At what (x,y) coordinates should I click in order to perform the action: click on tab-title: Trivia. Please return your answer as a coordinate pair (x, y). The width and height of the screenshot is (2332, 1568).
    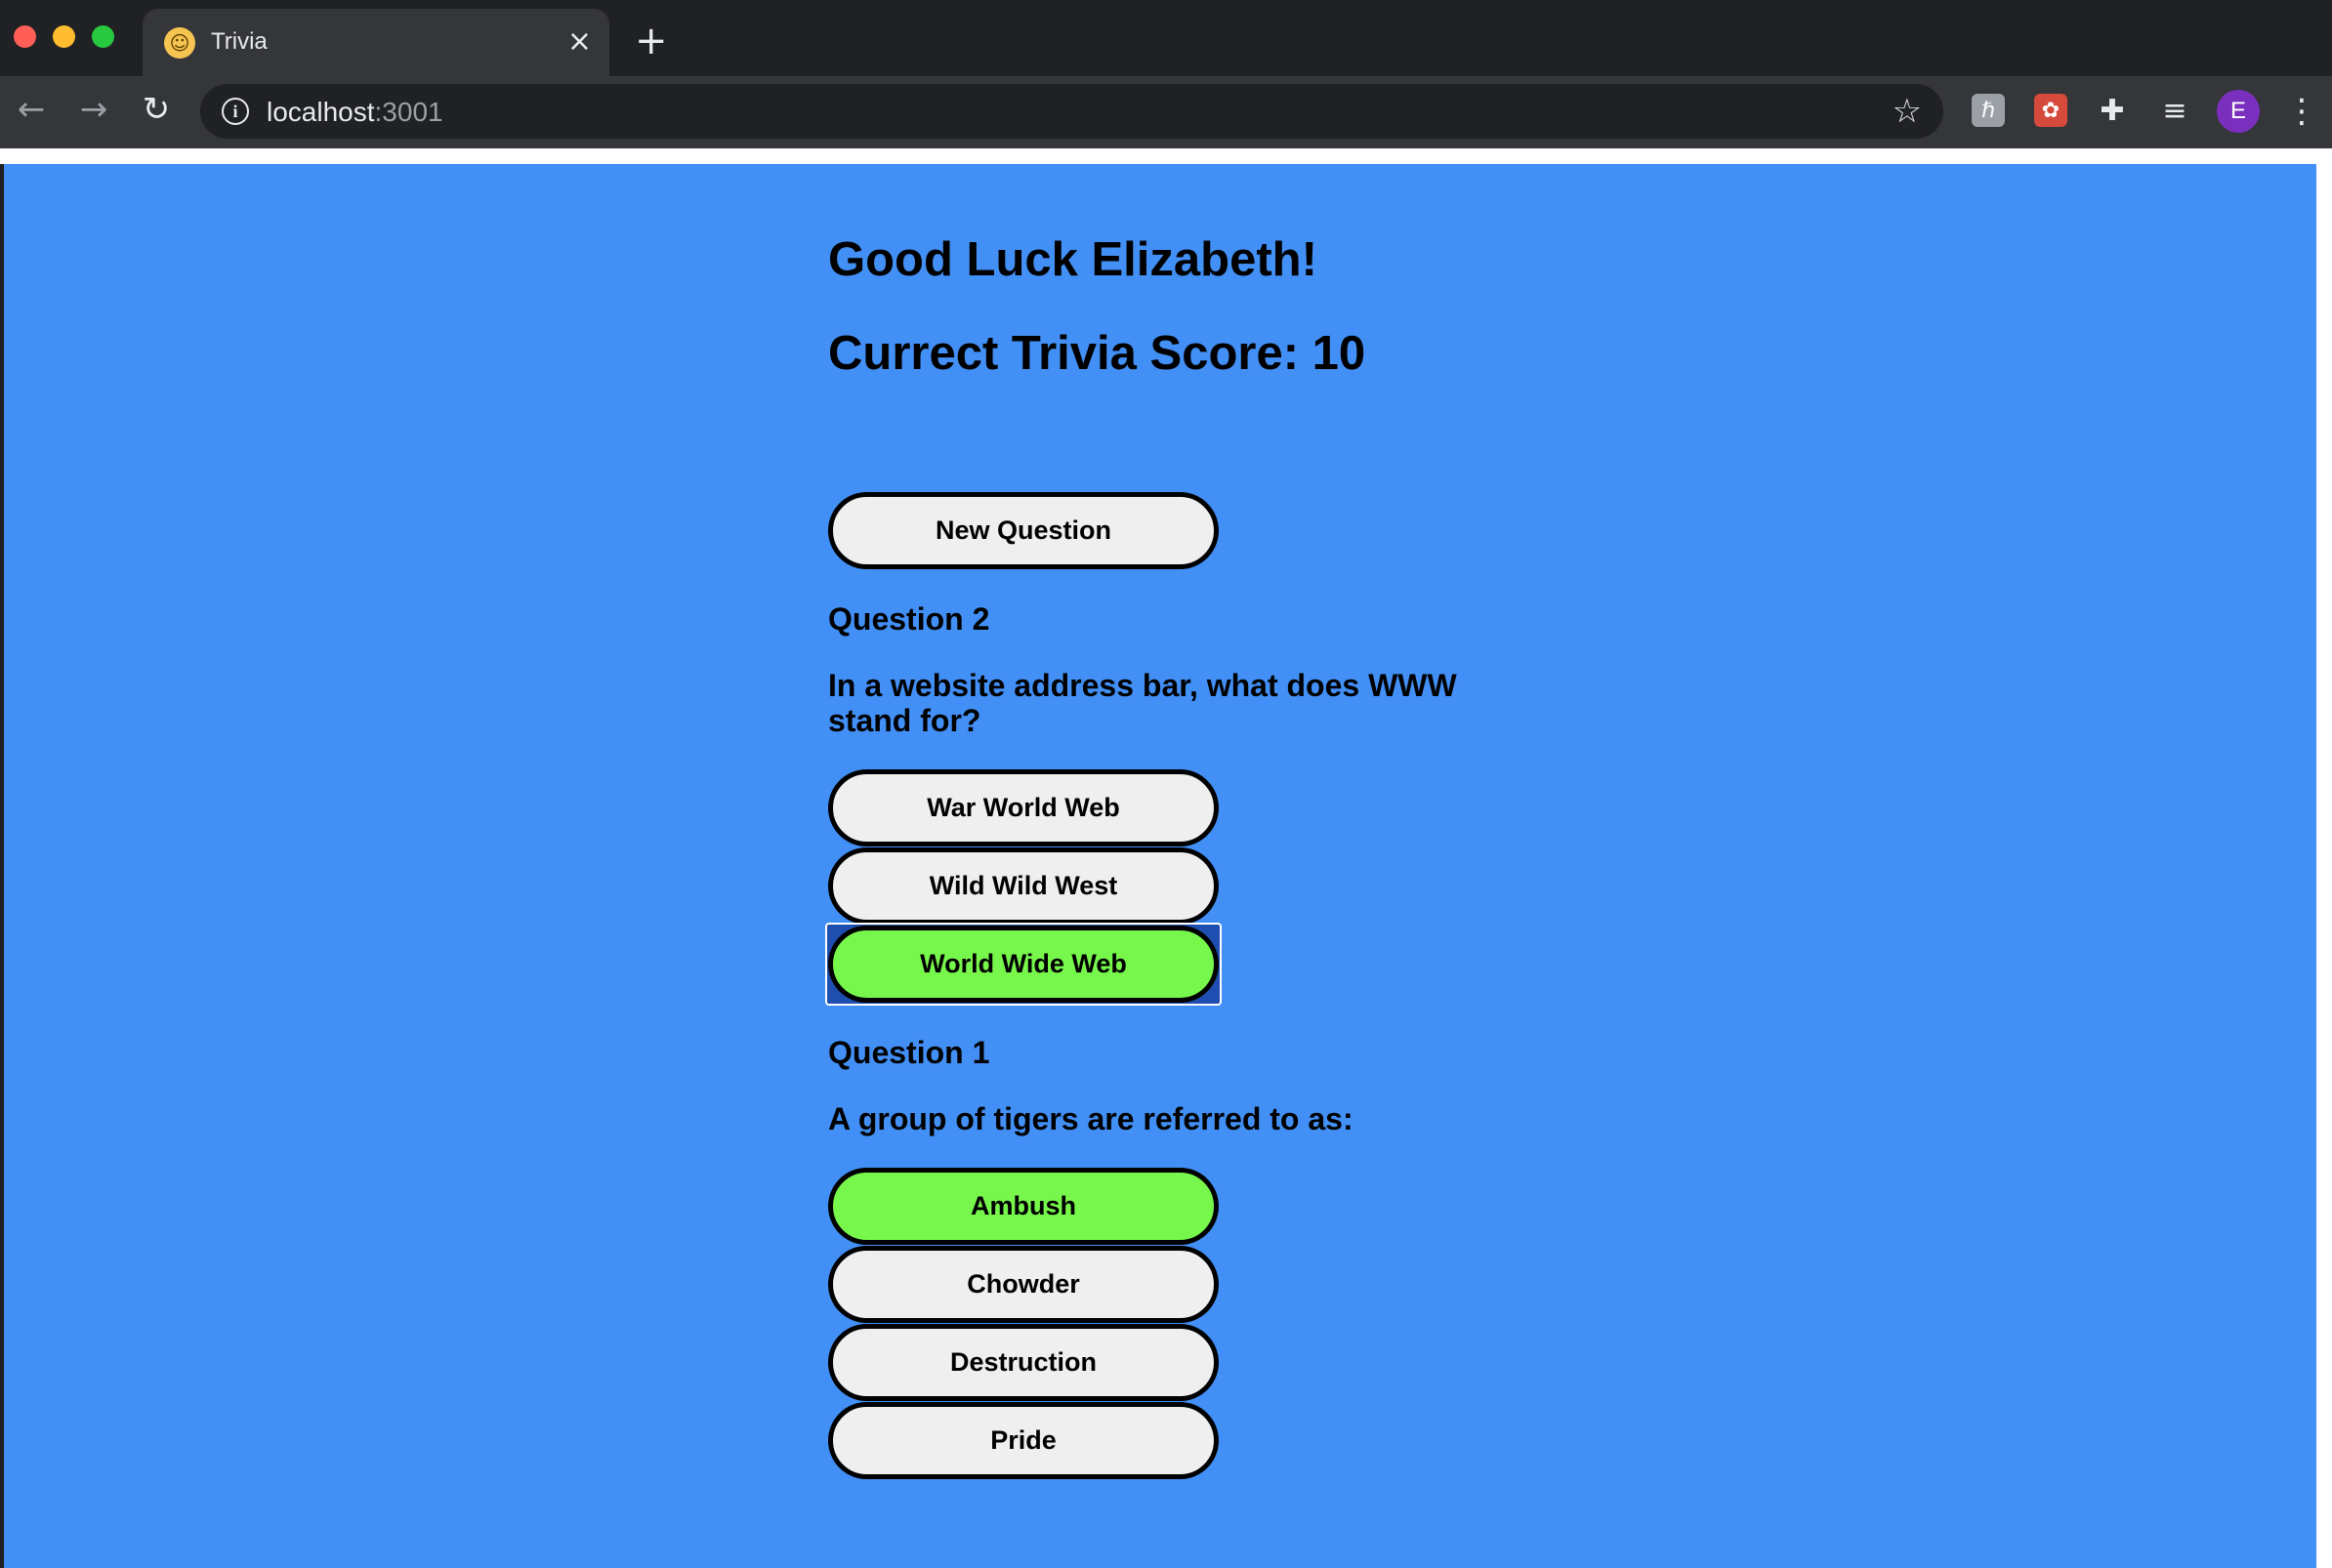
    Looking at the image, I should click on (239, 41).